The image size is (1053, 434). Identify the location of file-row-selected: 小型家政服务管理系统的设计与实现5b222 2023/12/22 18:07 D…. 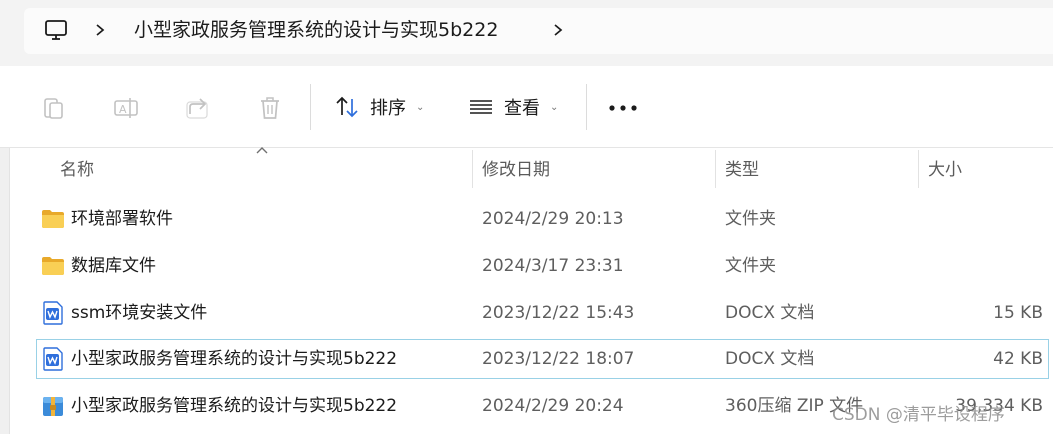
(542, 359).